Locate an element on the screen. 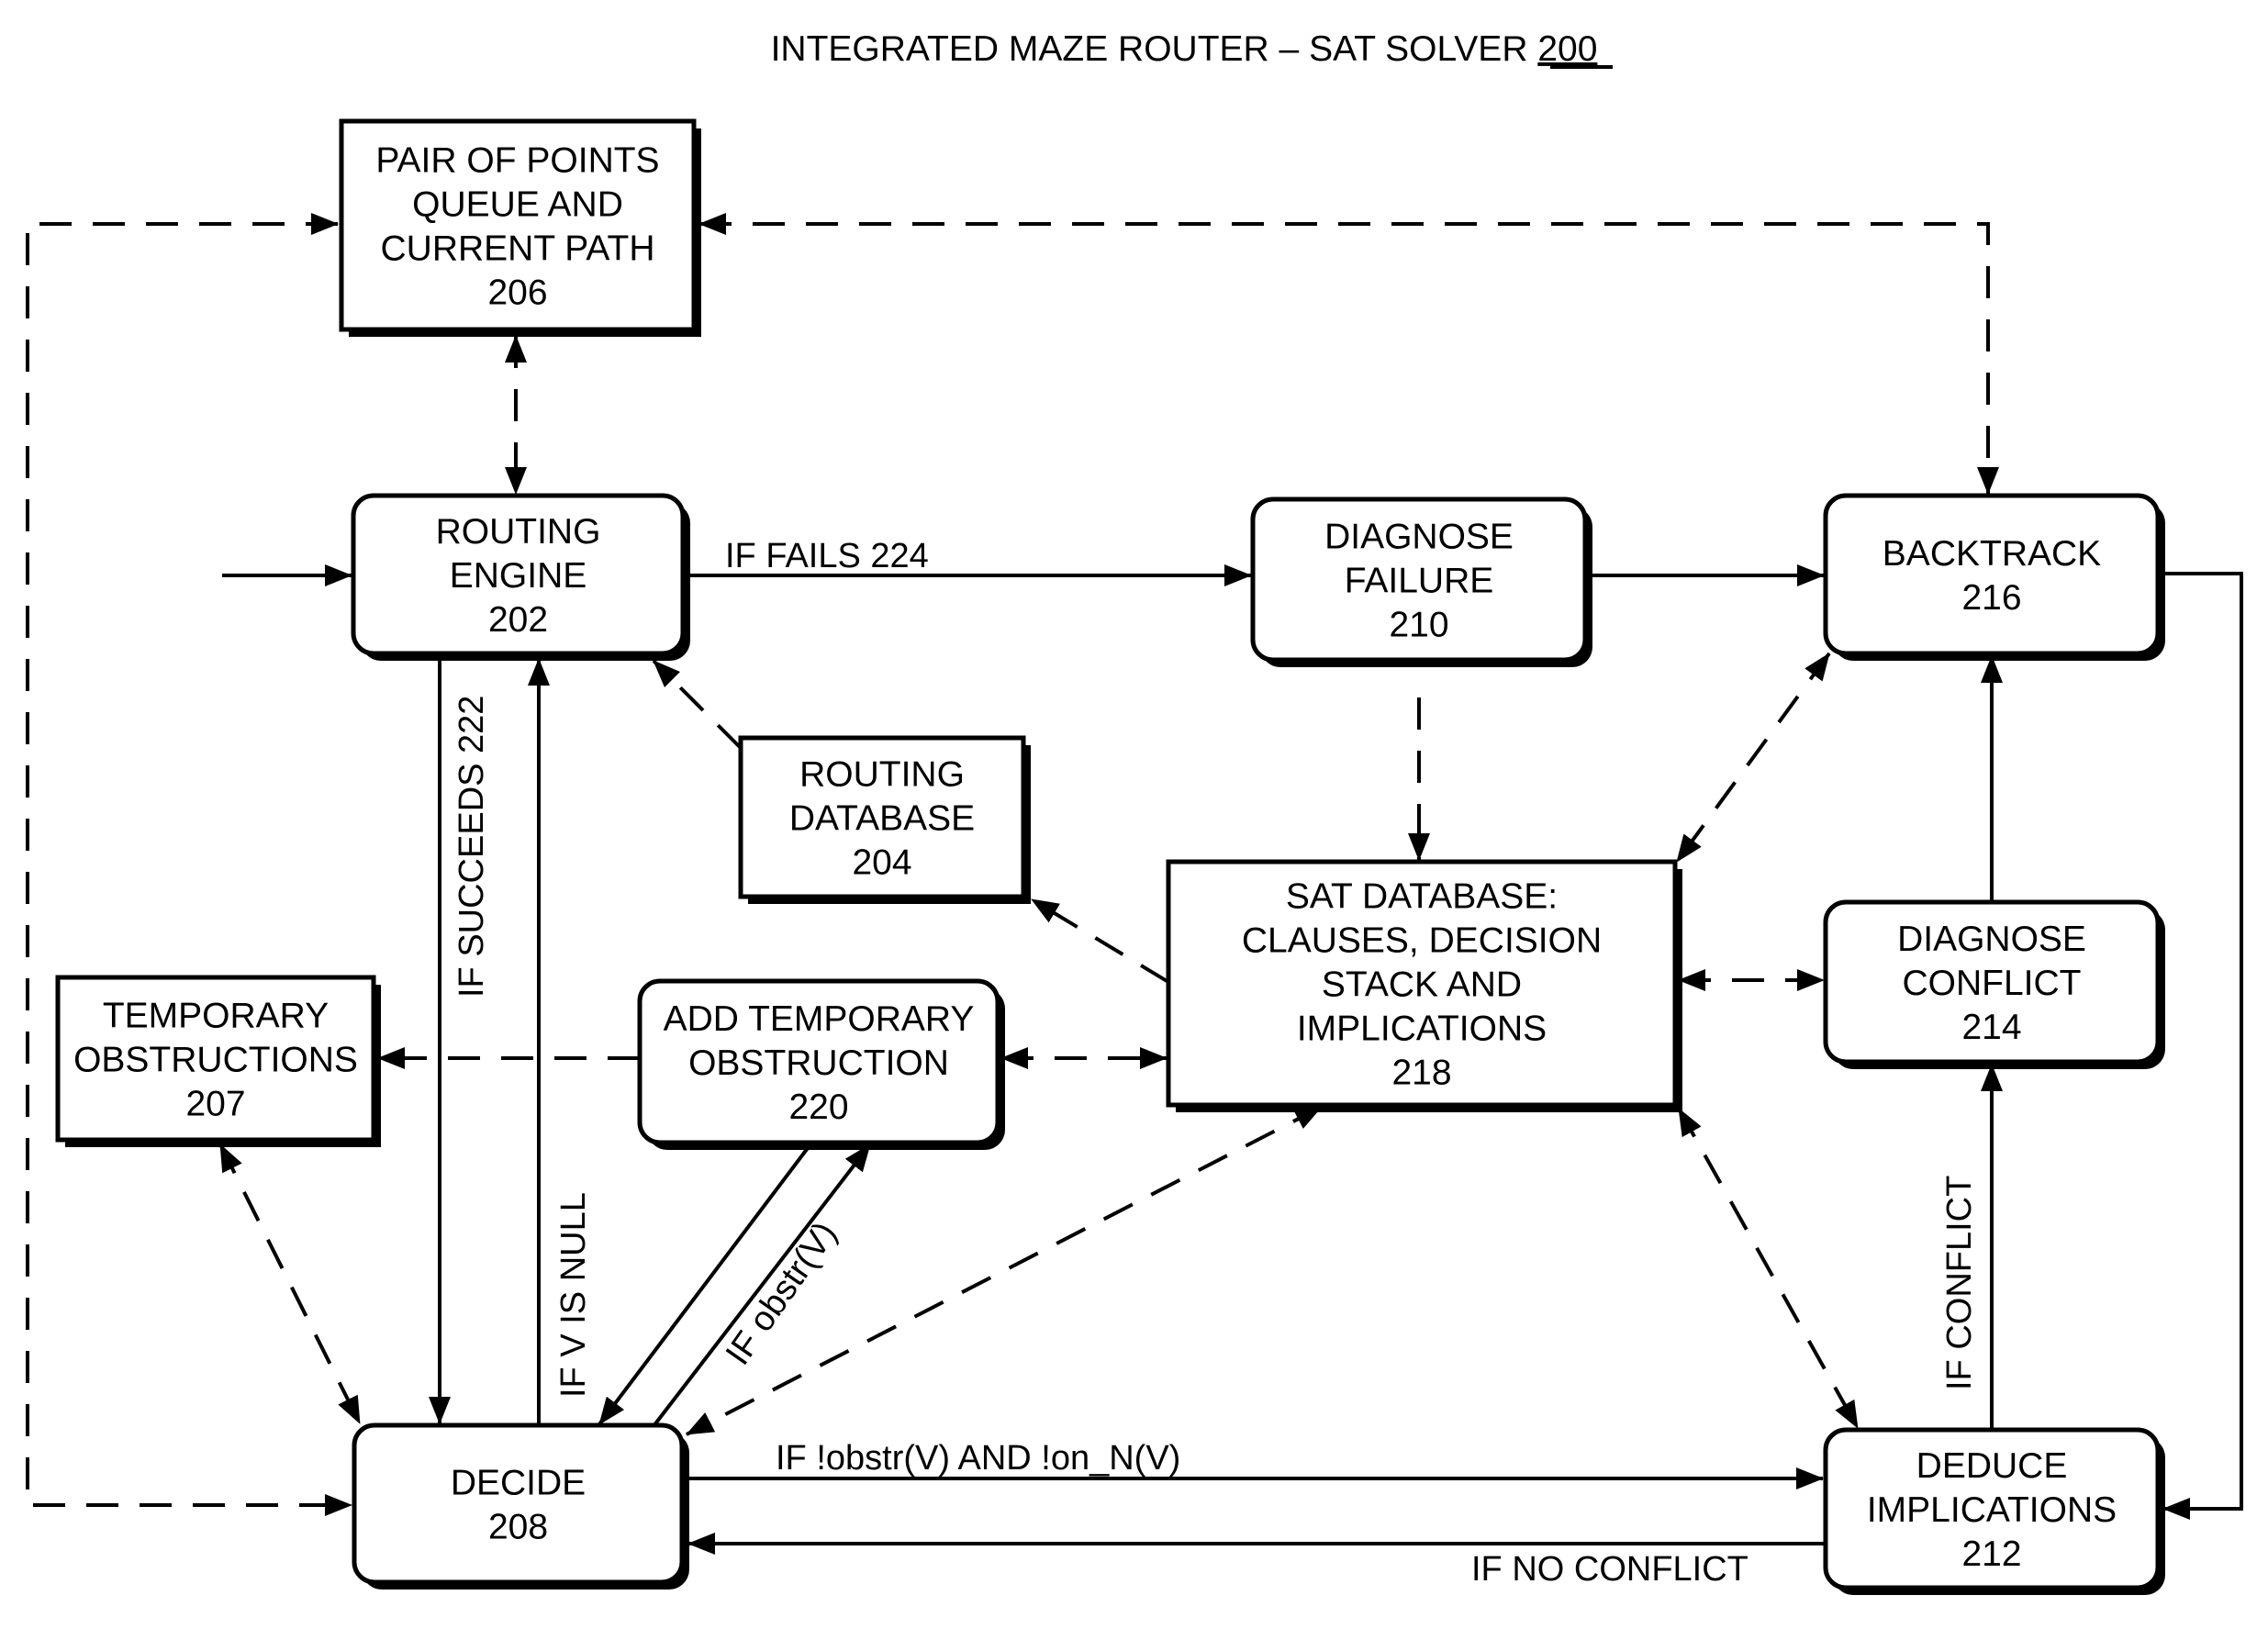 The image size is (2268, 1651). block-label-line: DECIDE is located at coordinates (518, 1483).